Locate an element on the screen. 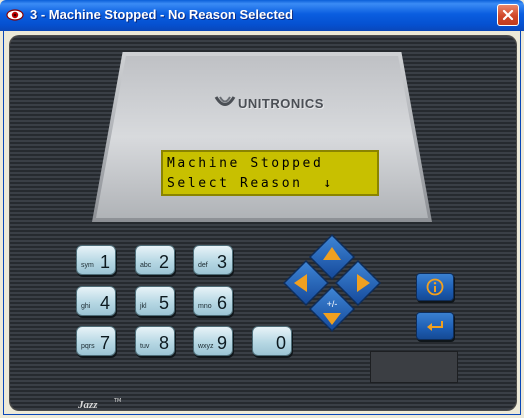 The height and width of the screenshot is (418, 524). key-6: mno 6 is located at coordinates (213, 301).